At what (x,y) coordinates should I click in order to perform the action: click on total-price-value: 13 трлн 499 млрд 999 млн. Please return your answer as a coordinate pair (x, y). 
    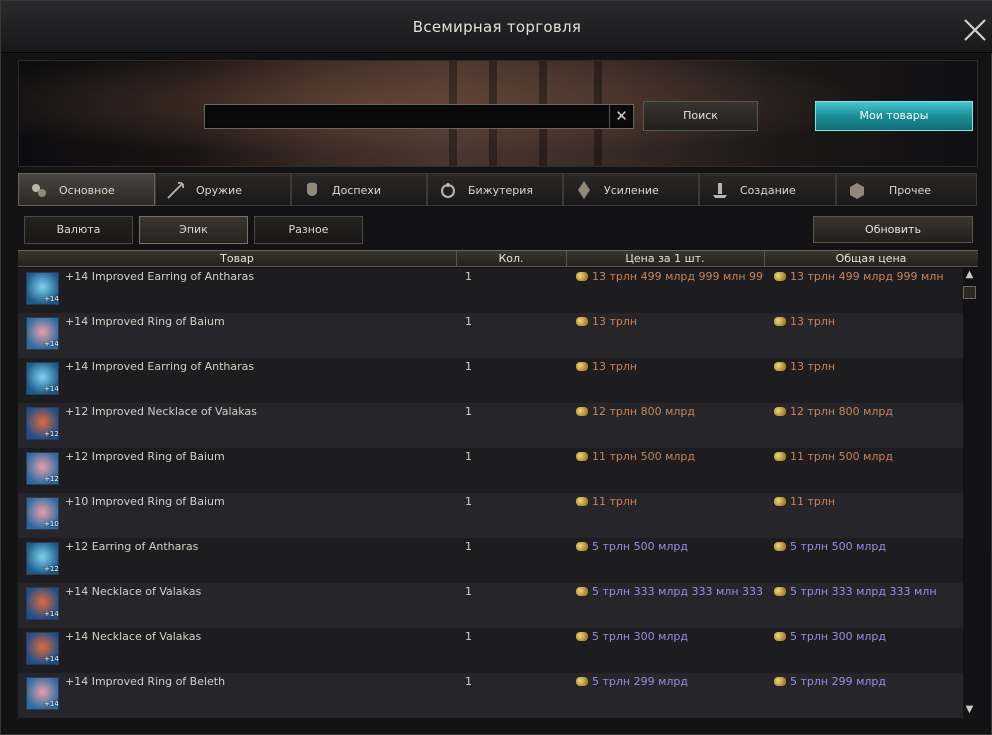
    Looking at the image, I should click on (867, 276).